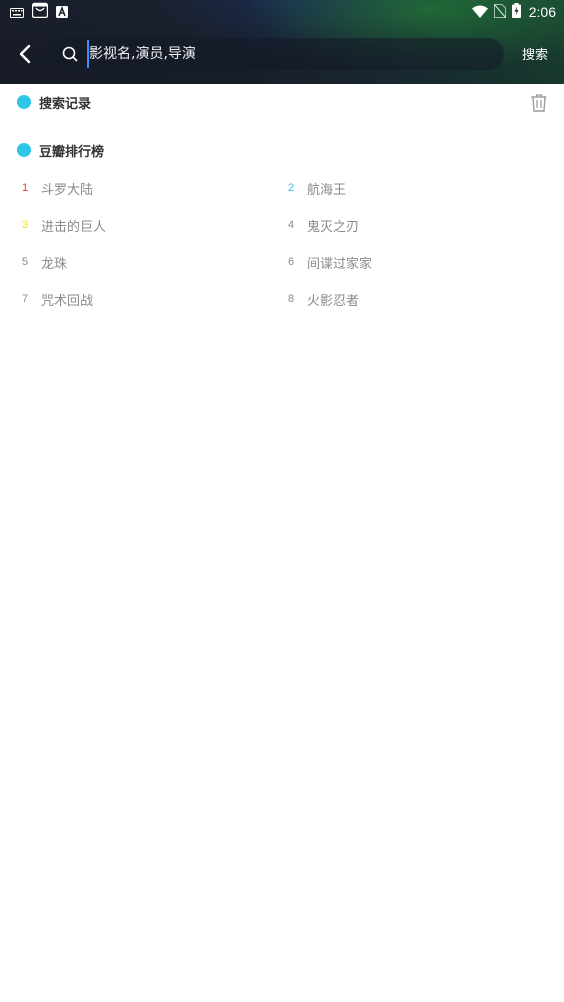 This screenshot has width=564, height=1002. I want to click on rank-title: 龙珠, so click(54, 264).